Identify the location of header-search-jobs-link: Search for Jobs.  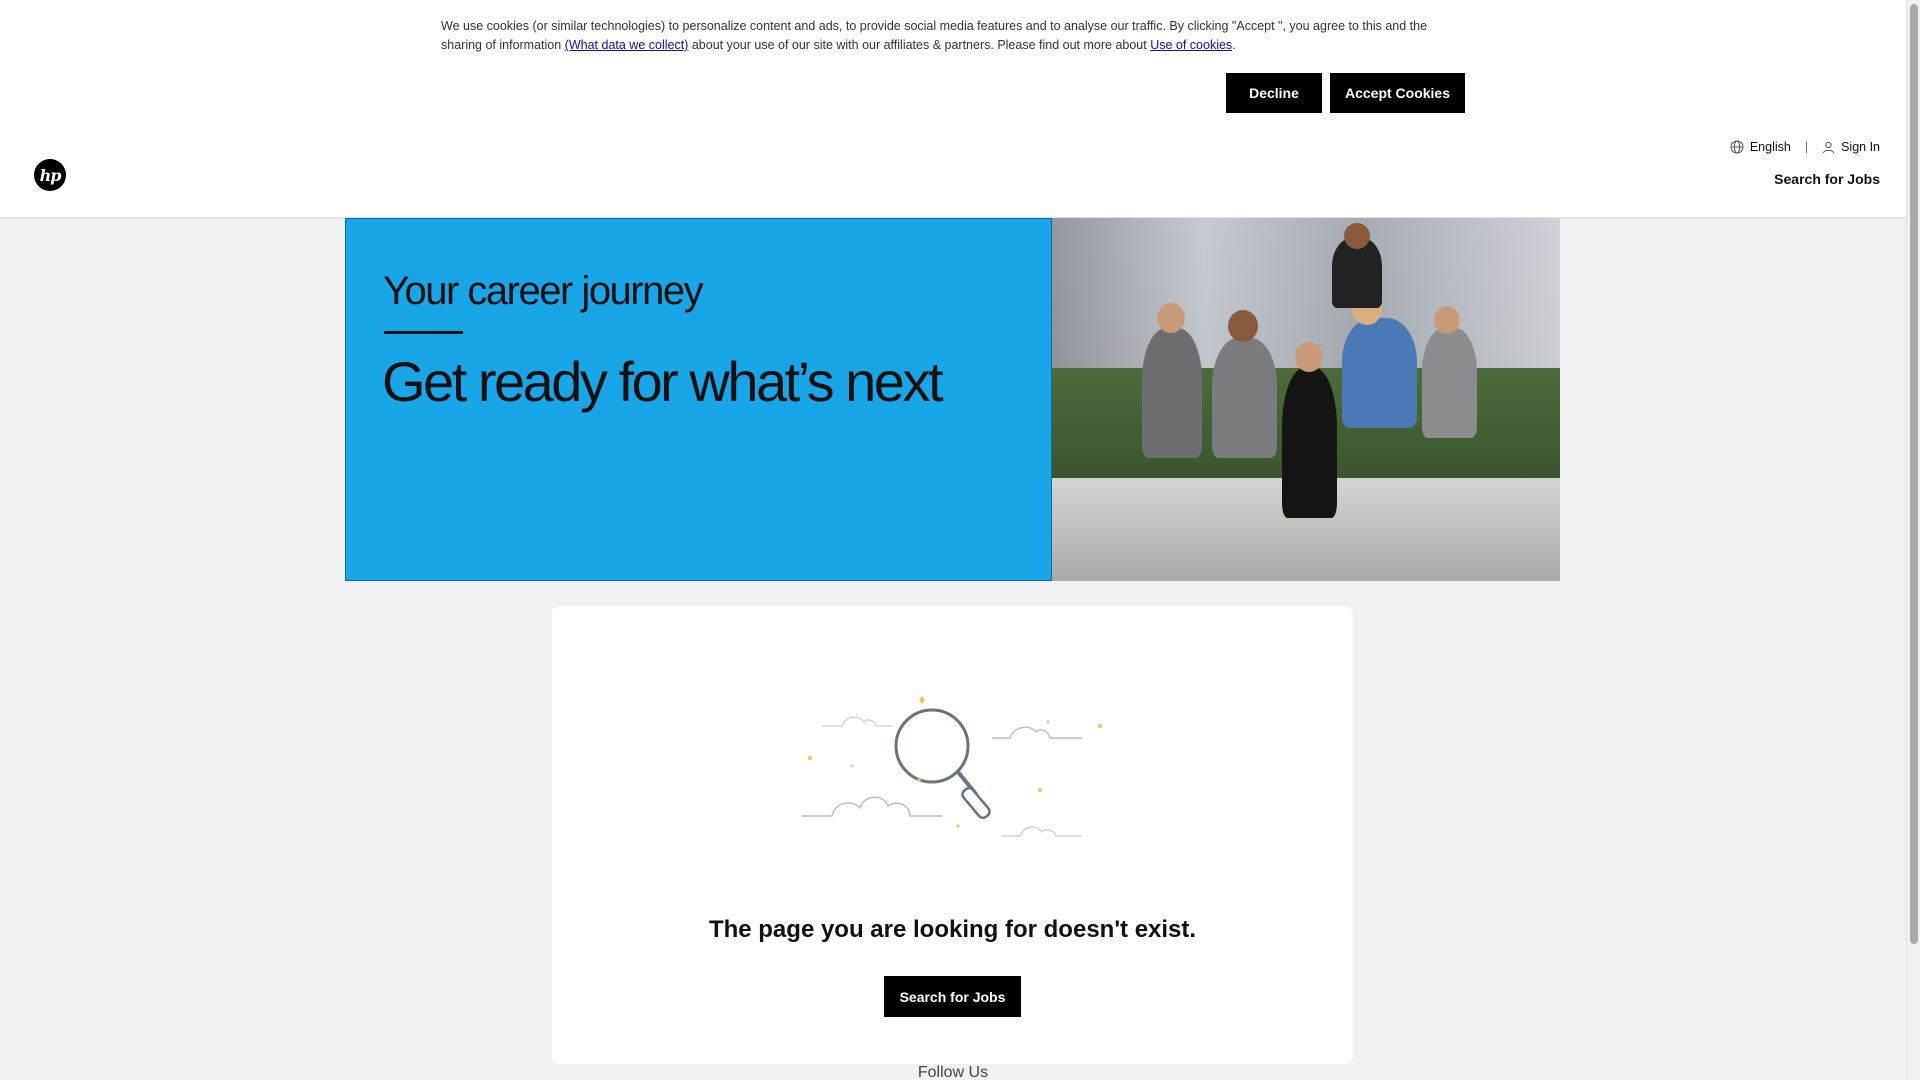
(1827, 179).